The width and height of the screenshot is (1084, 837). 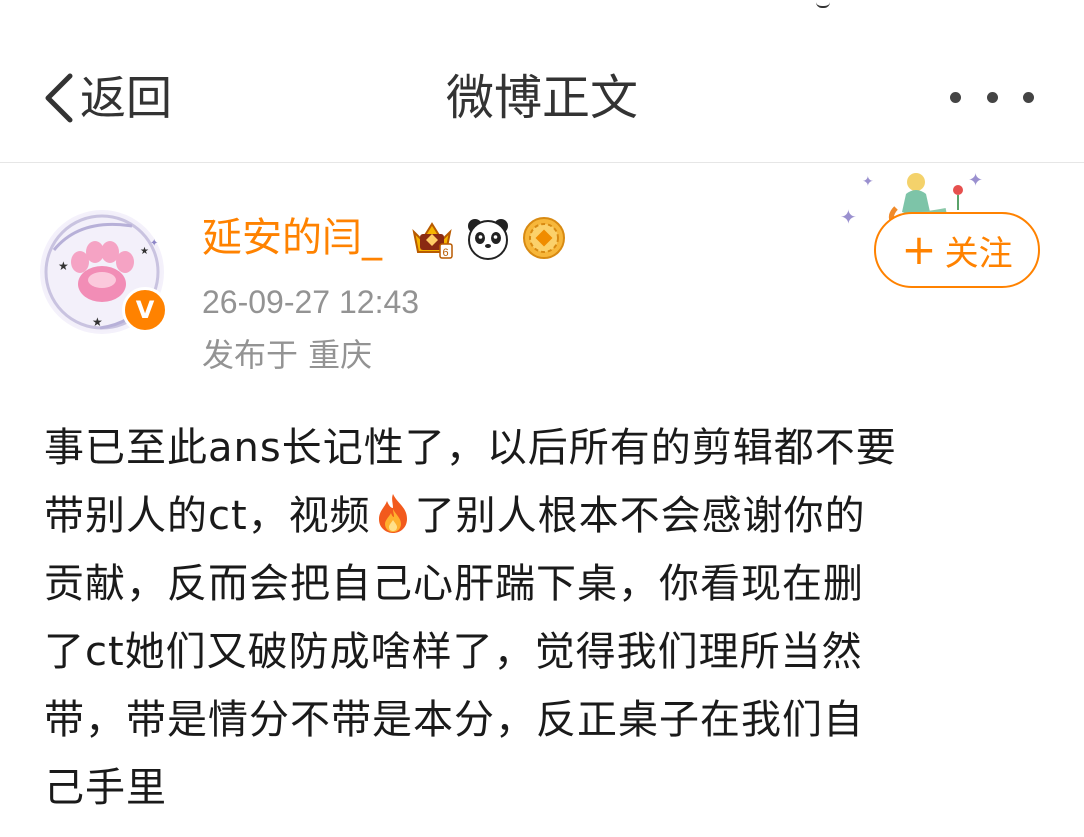 I want to click on post-text-line: 带，带是情分不带是本分，反正桌子在我们自, so click(x=454, y=720).